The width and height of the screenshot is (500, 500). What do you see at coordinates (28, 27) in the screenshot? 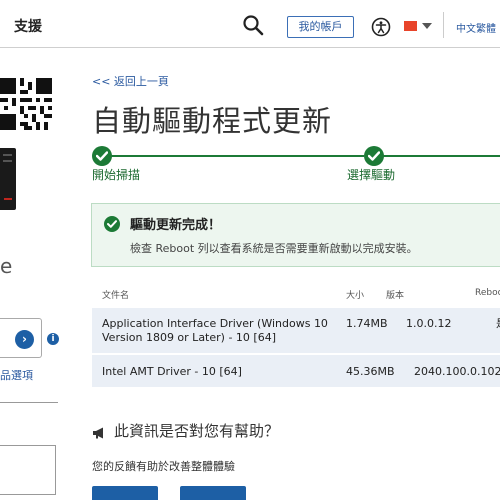
I see `brand-title: 支援` at bounding box center [28, 27].